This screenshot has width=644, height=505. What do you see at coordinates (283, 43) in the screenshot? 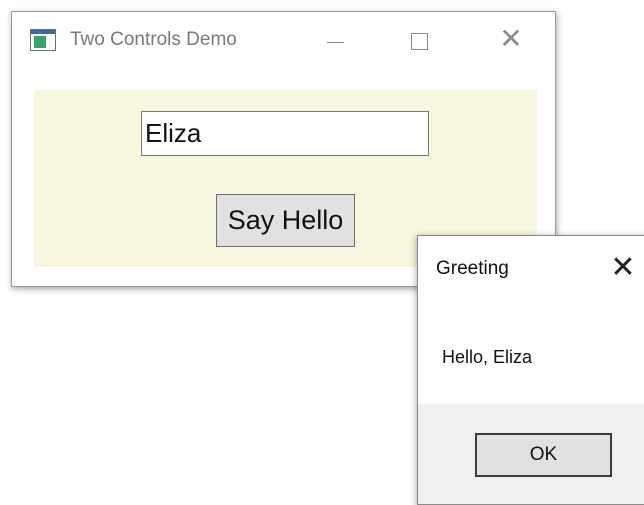
I see `main-titlebar: Two Controls Demo ✕` at bounding box center [283, 43].